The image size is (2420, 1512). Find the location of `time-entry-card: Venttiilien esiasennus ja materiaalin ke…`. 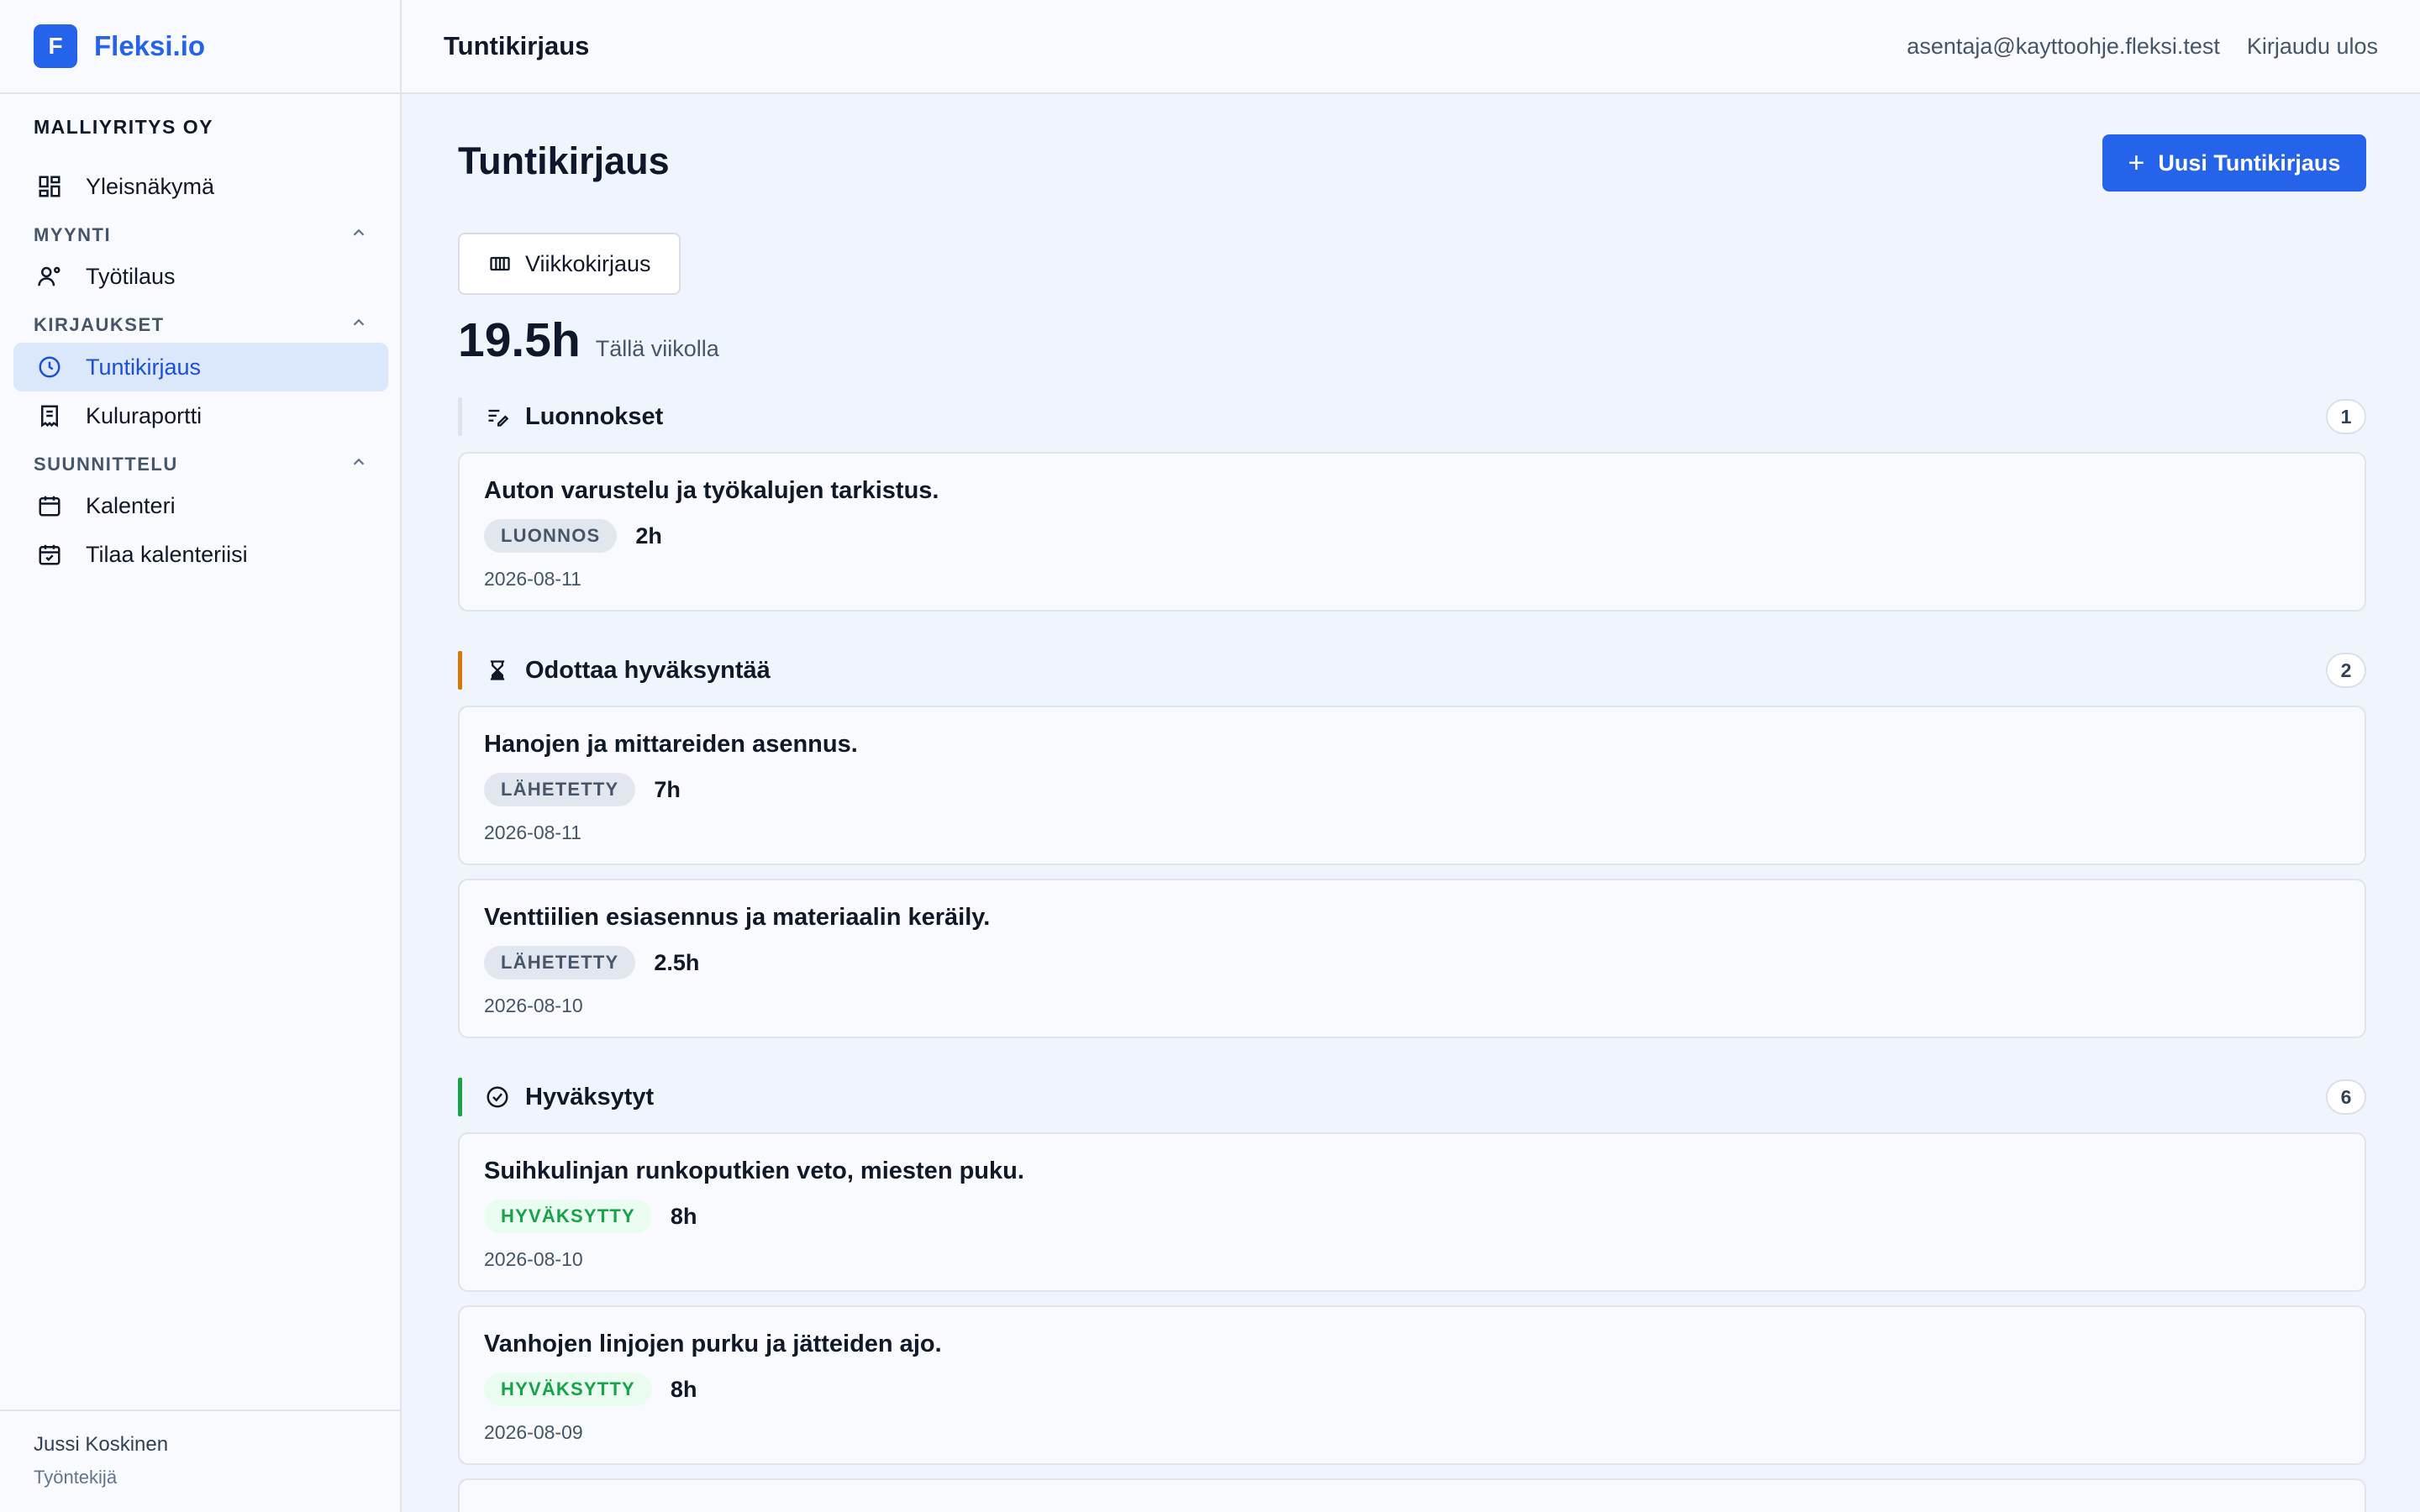

time-entry-card: Venttiilien esiasennus ja materiaalin ke… is located at coordinates (1412, 958).